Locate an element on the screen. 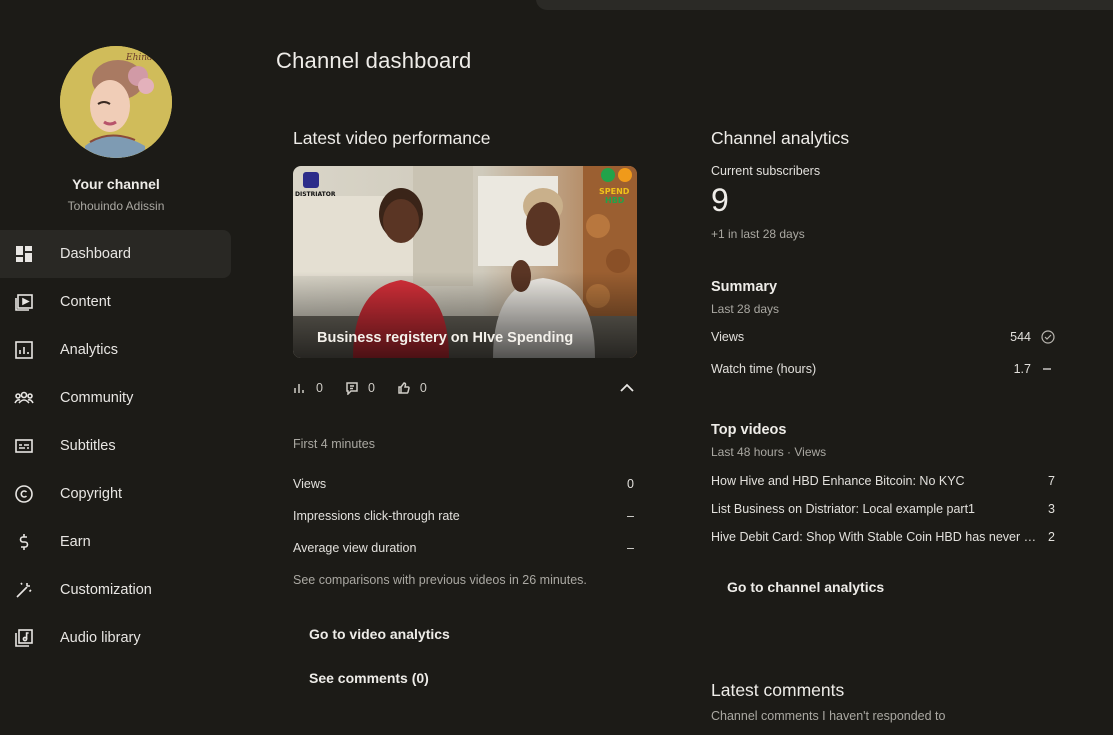  comments-stat: 0 is located at coordinates (360, 388).